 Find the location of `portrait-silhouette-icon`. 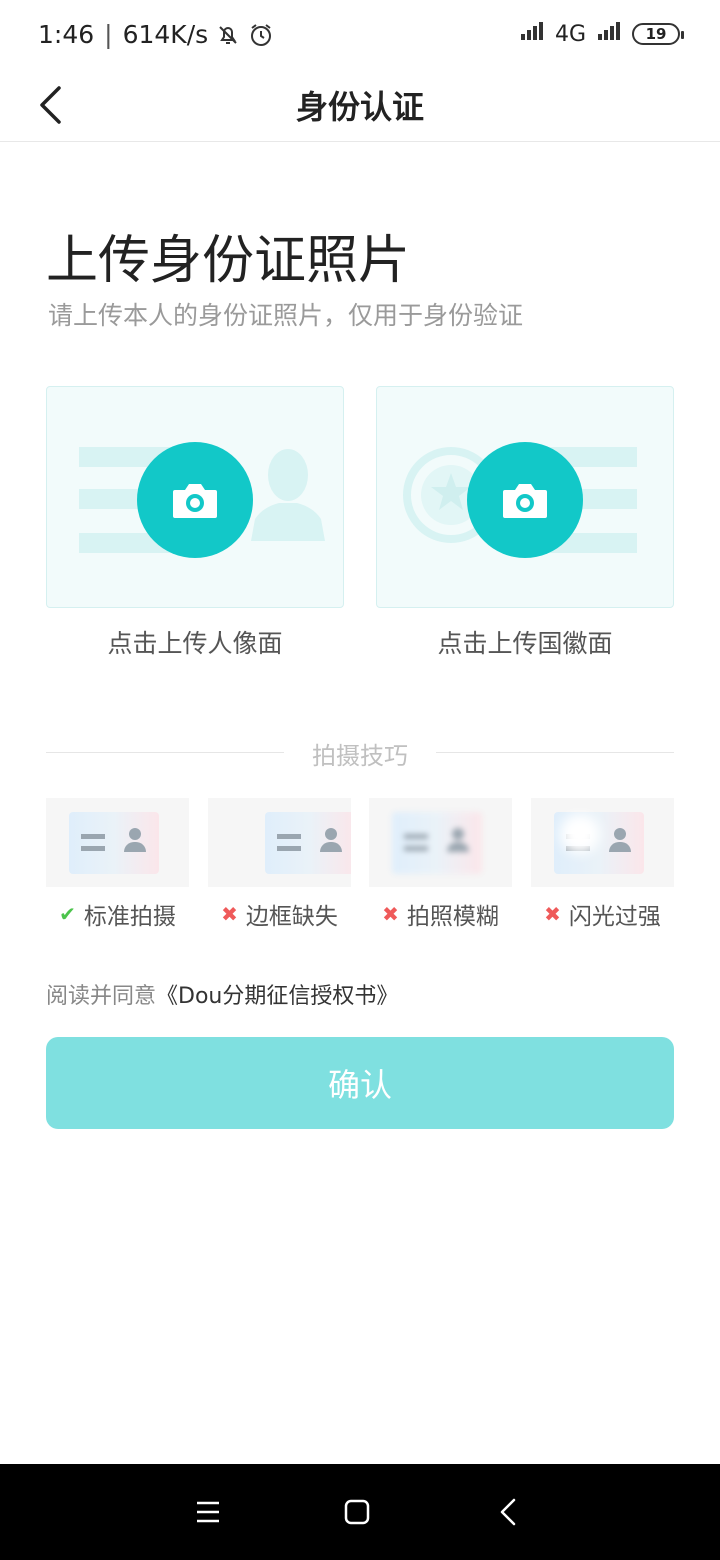

portrait-silhouette-icon is located at coordinates (288, 495).